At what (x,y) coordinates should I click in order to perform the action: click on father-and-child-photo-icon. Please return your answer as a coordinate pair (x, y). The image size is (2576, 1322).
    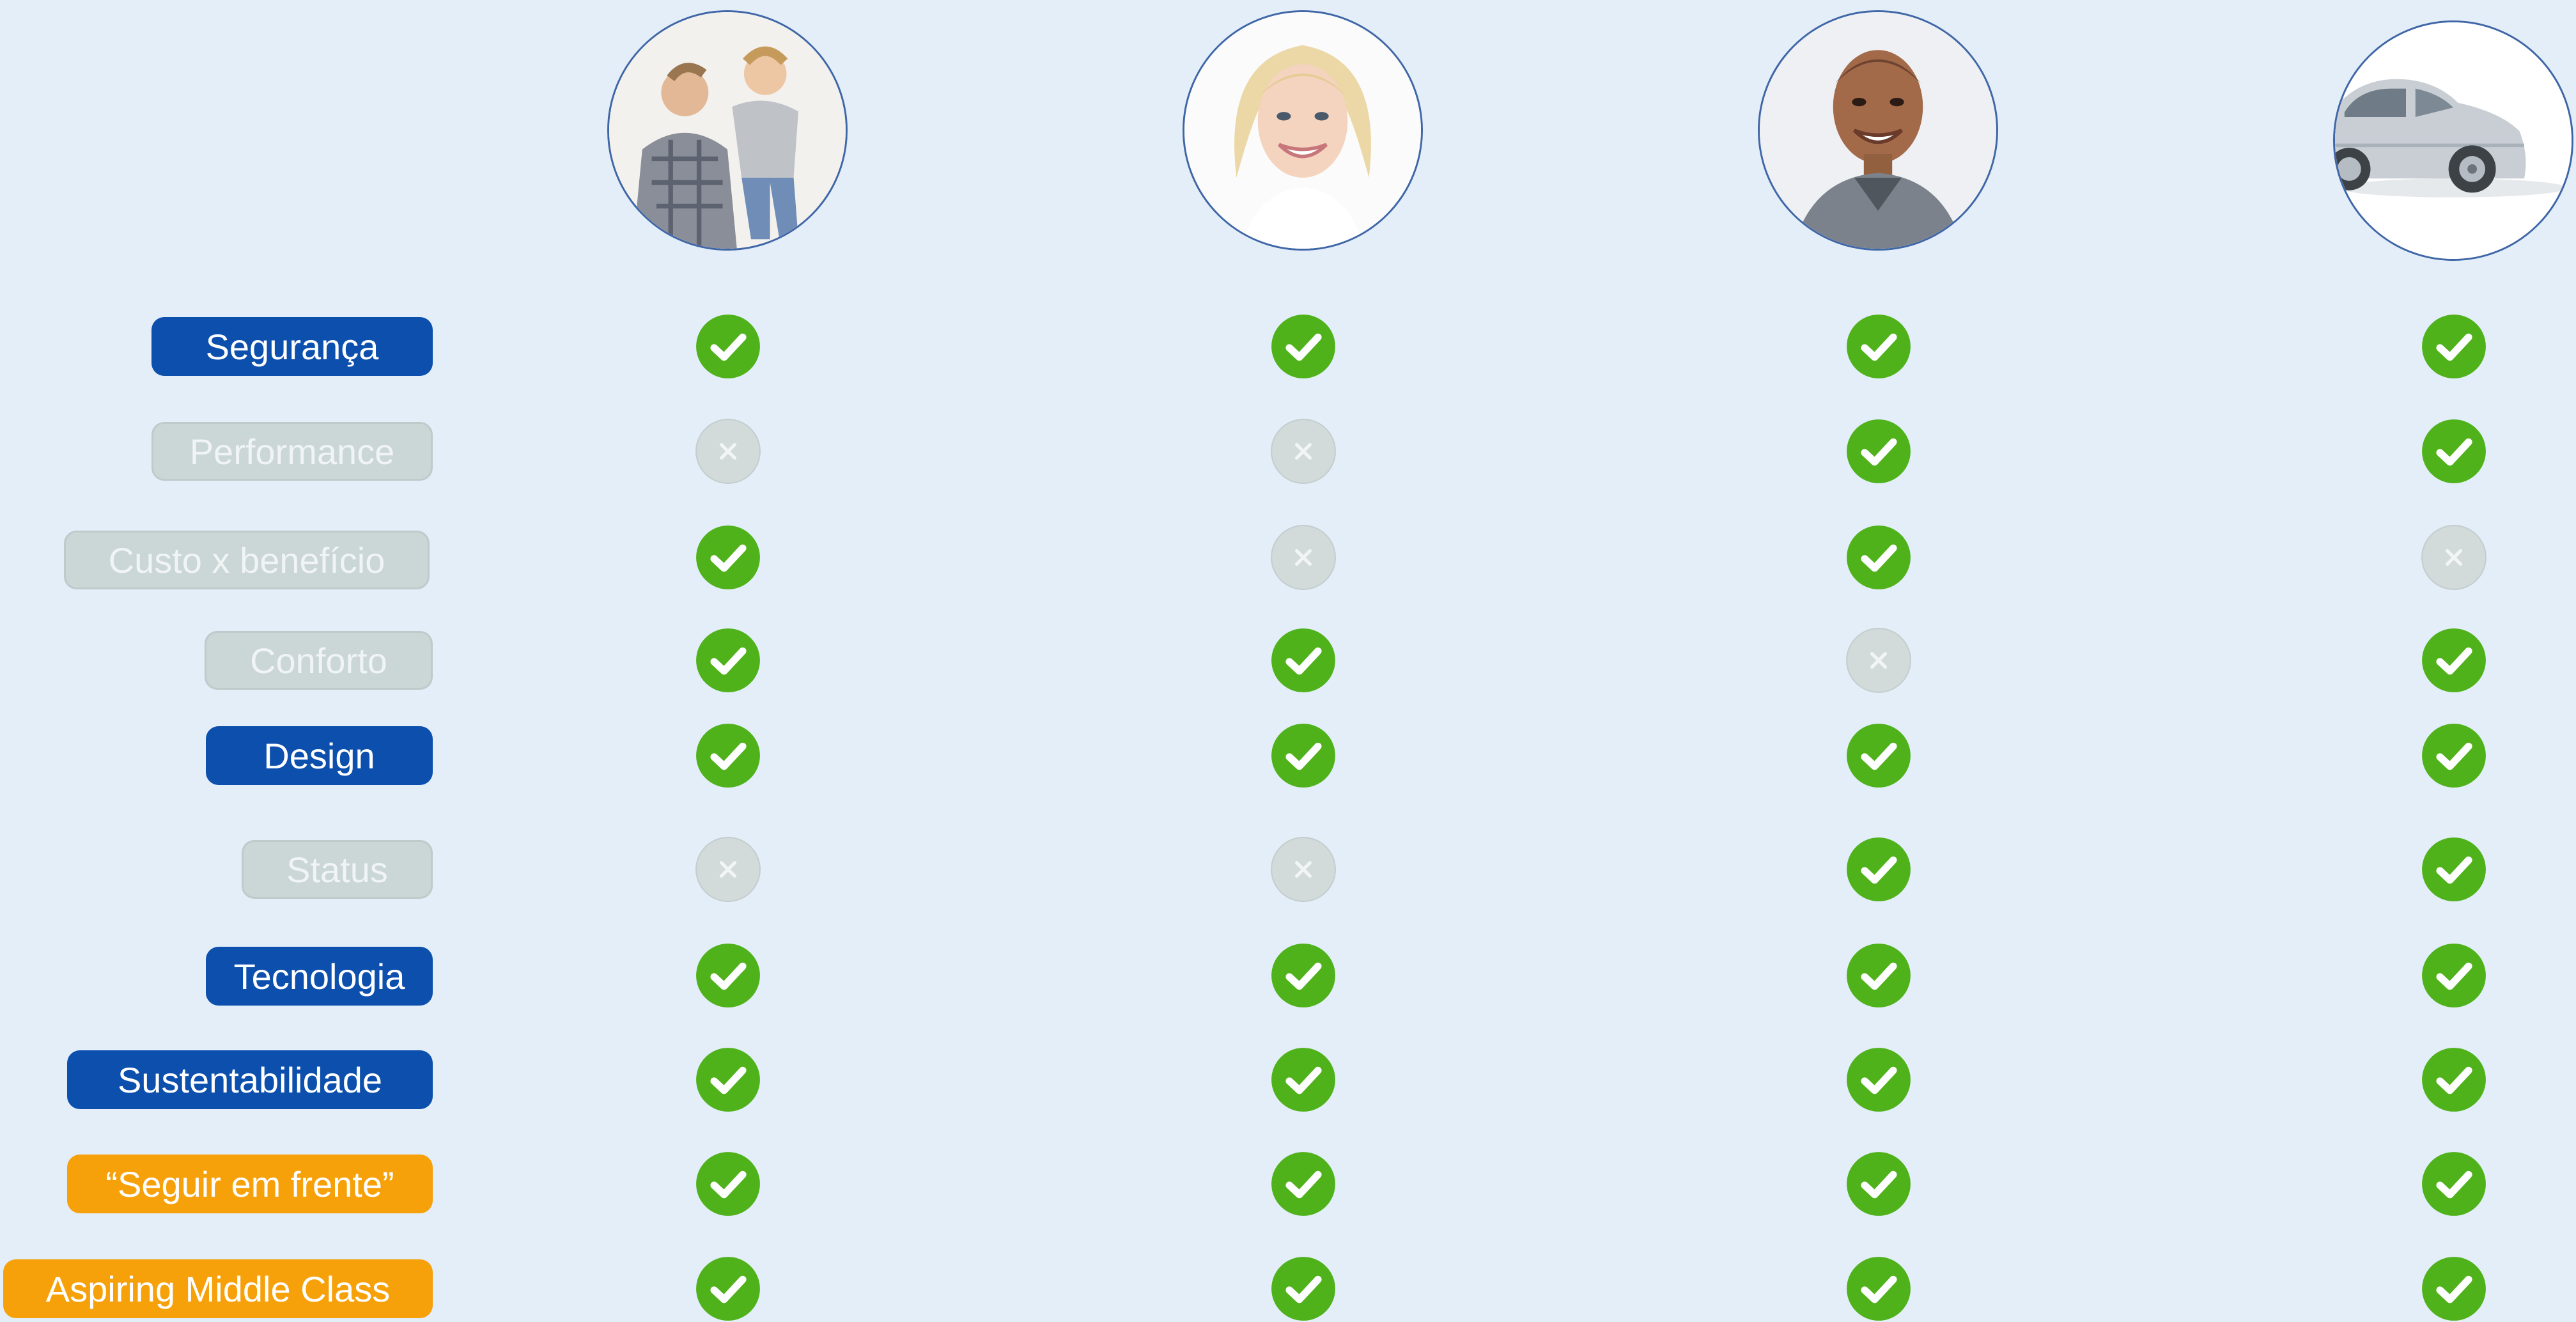
    Looking at the image, I should click on (727, 130).